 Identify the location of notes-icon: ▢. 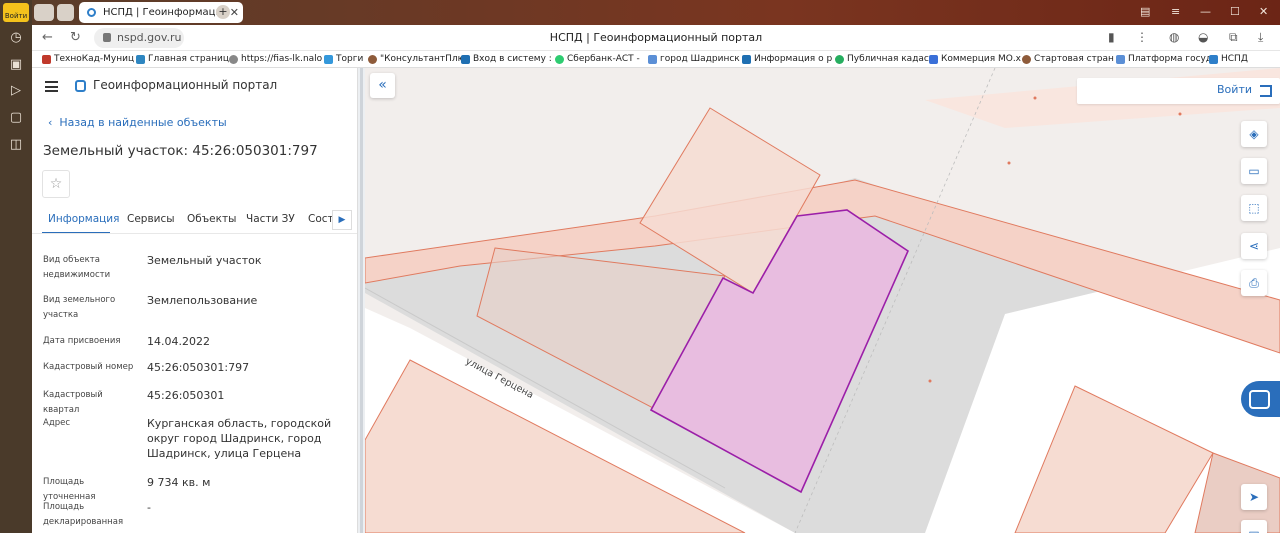
(16, 118).